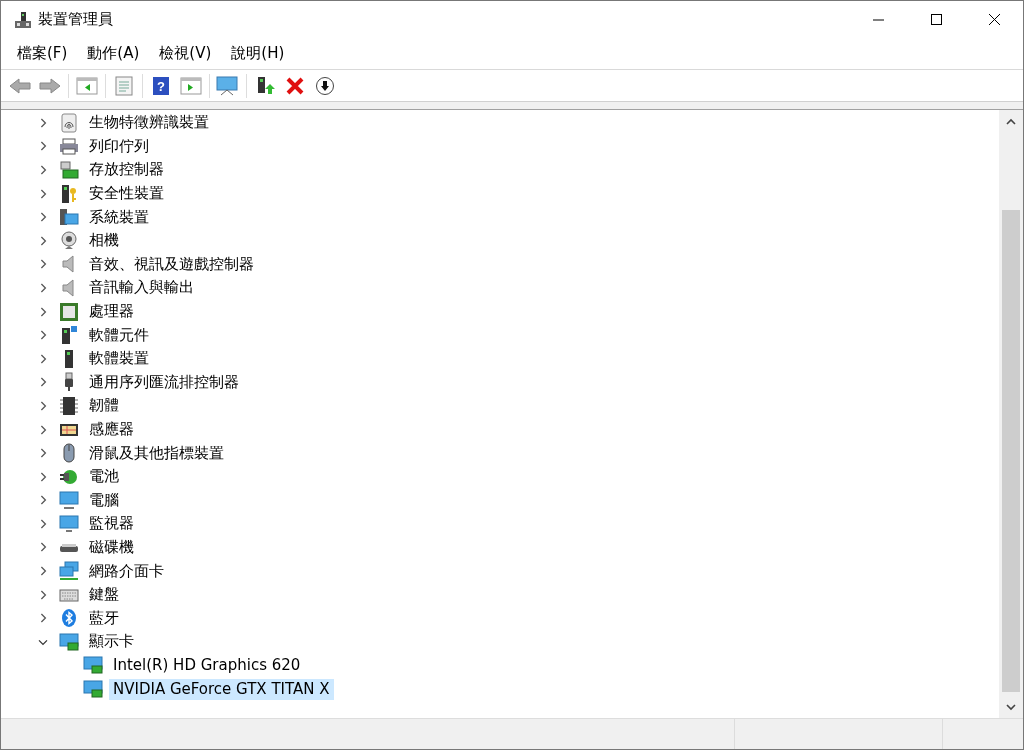 This screenshot has width=1024, height=750. Describe the element at coordinates (104, 595) in the screenshot. I see `tree-item: 鍵盤` at that location.